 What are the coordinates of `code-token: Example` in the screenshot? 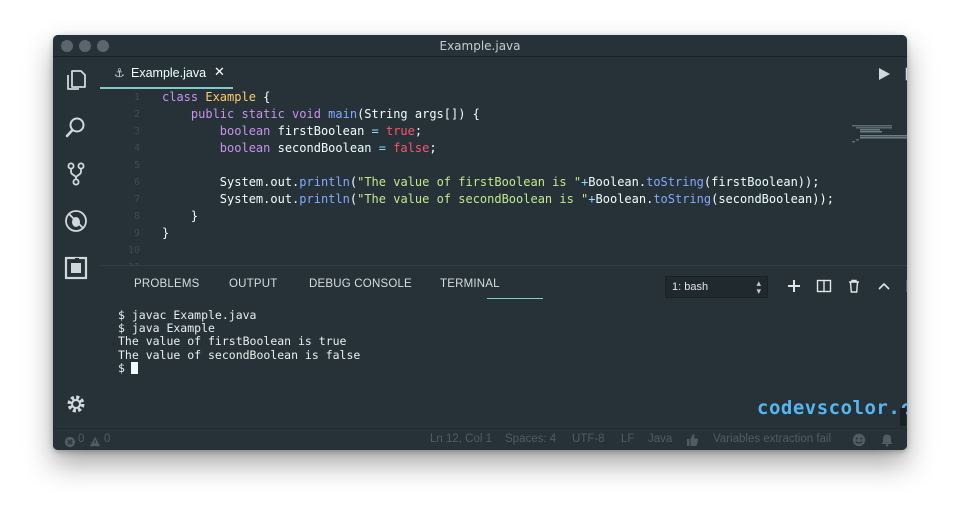 It's located at (230, 97).